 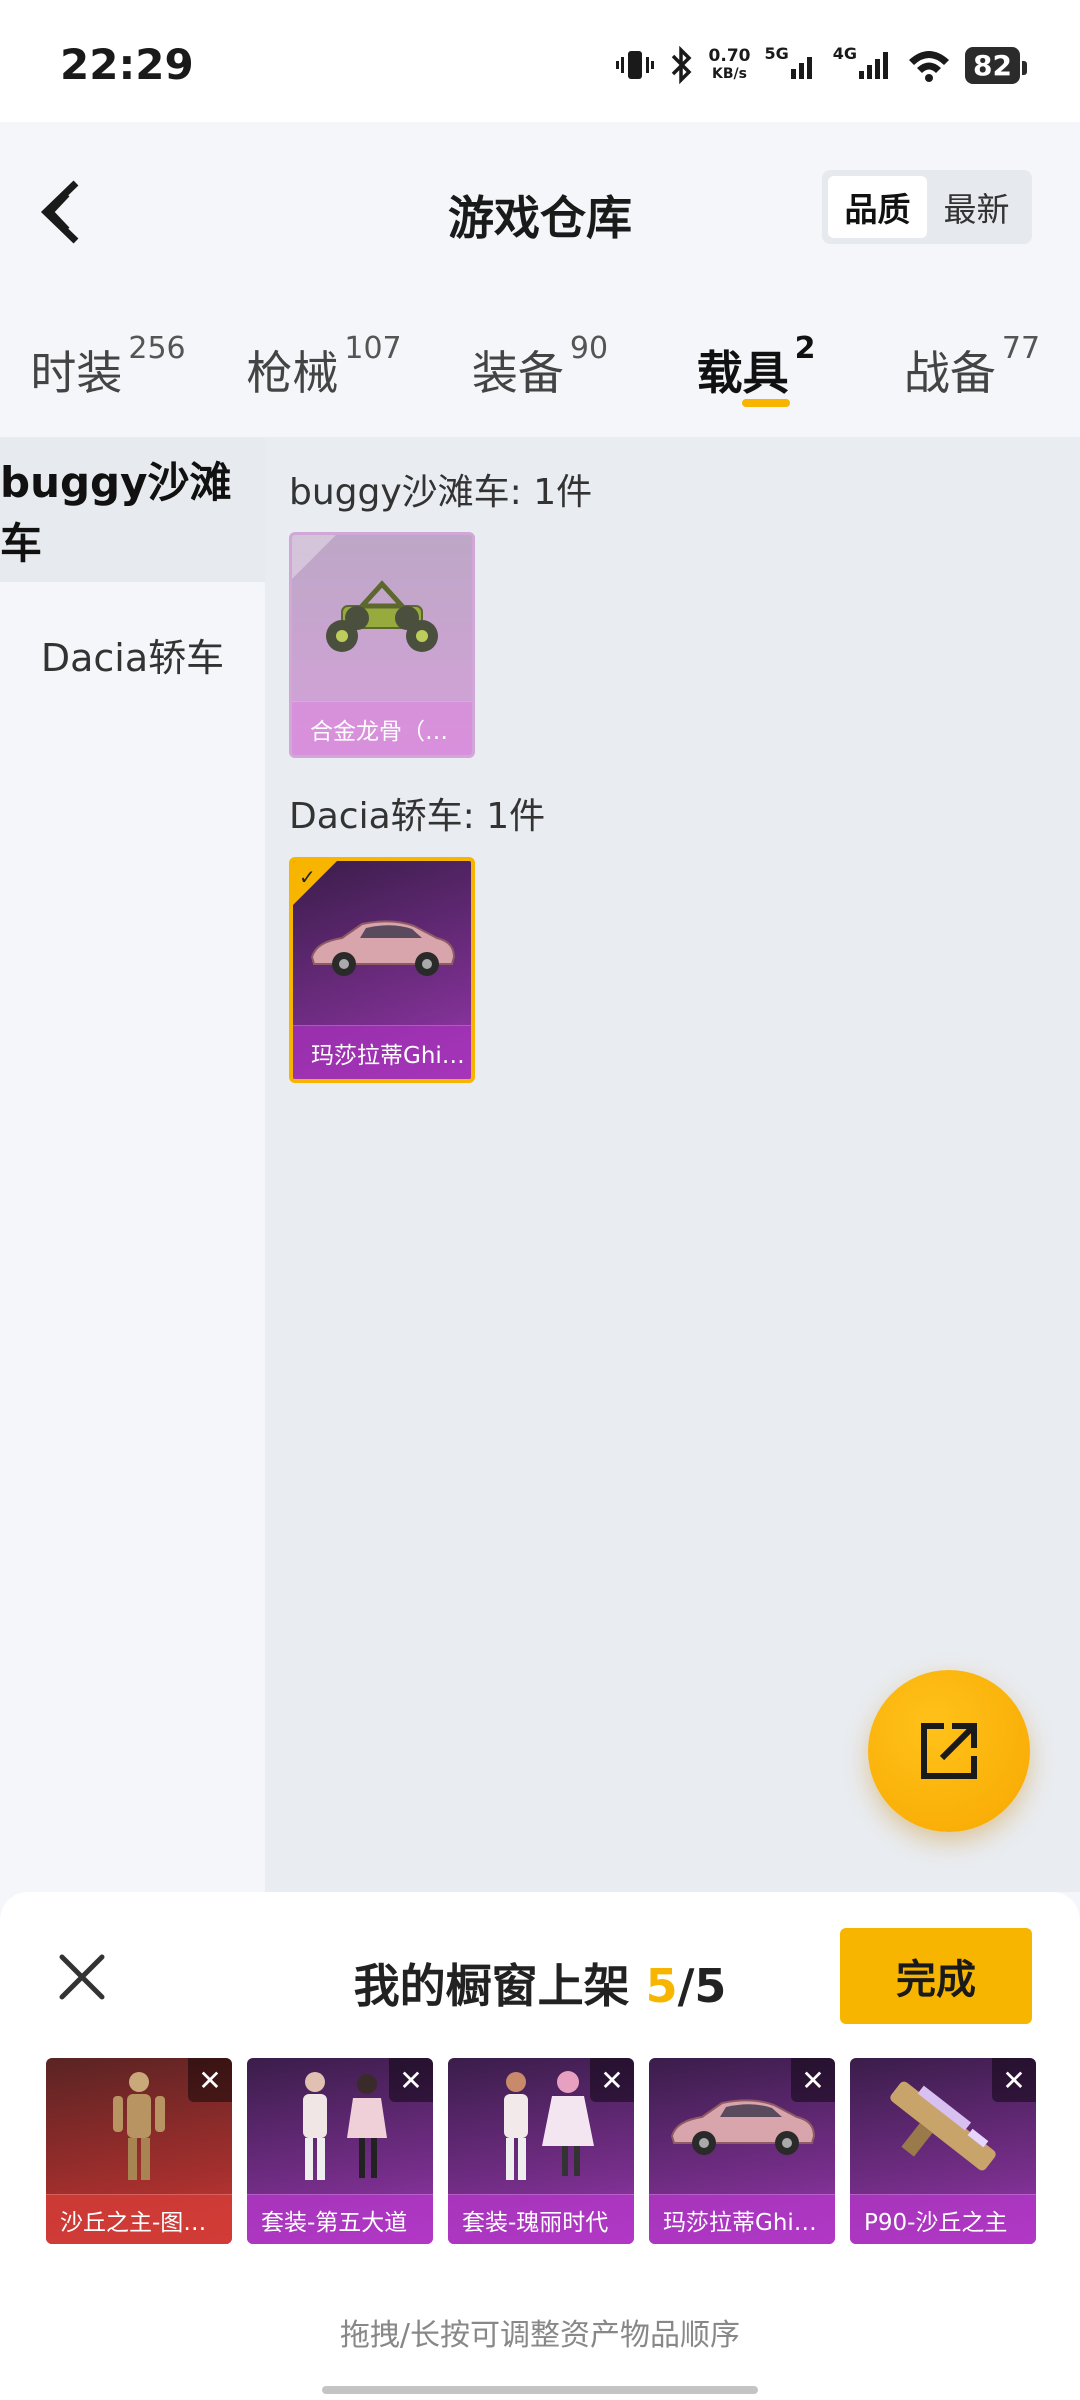 I want to click on tab-vehicles: 载具 2, so click(x=756, y=367).